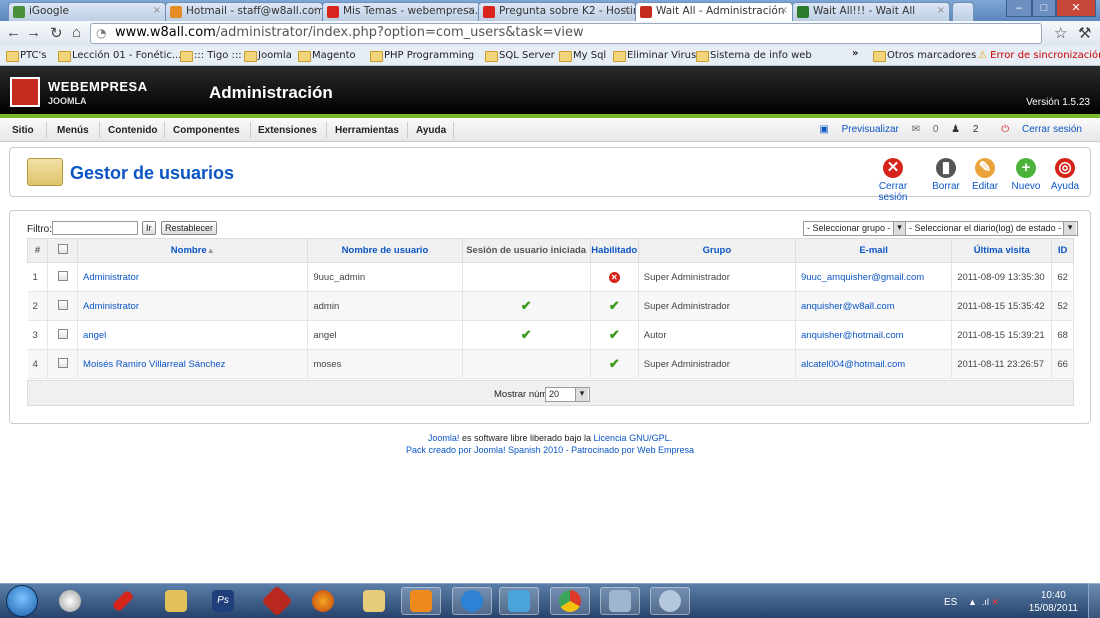 This screenshot has height=618, width=1100. Describe the element at coordinates (1053, 602) in the screenshot. I see `clock: 10:40 15/08/2011` at that location.